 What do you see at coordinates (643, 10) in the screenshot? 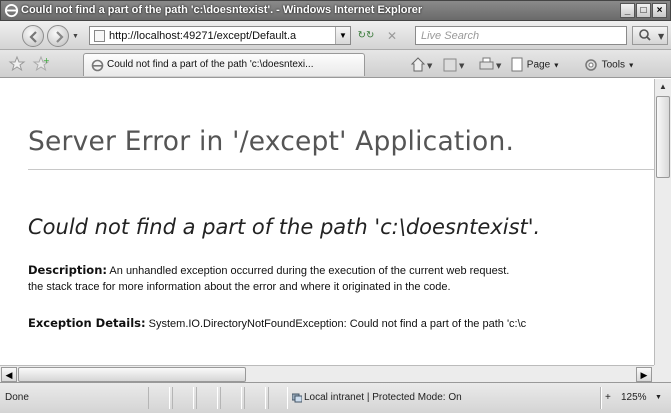
I see `maximize-button: □` at bounding box center [643, 10].